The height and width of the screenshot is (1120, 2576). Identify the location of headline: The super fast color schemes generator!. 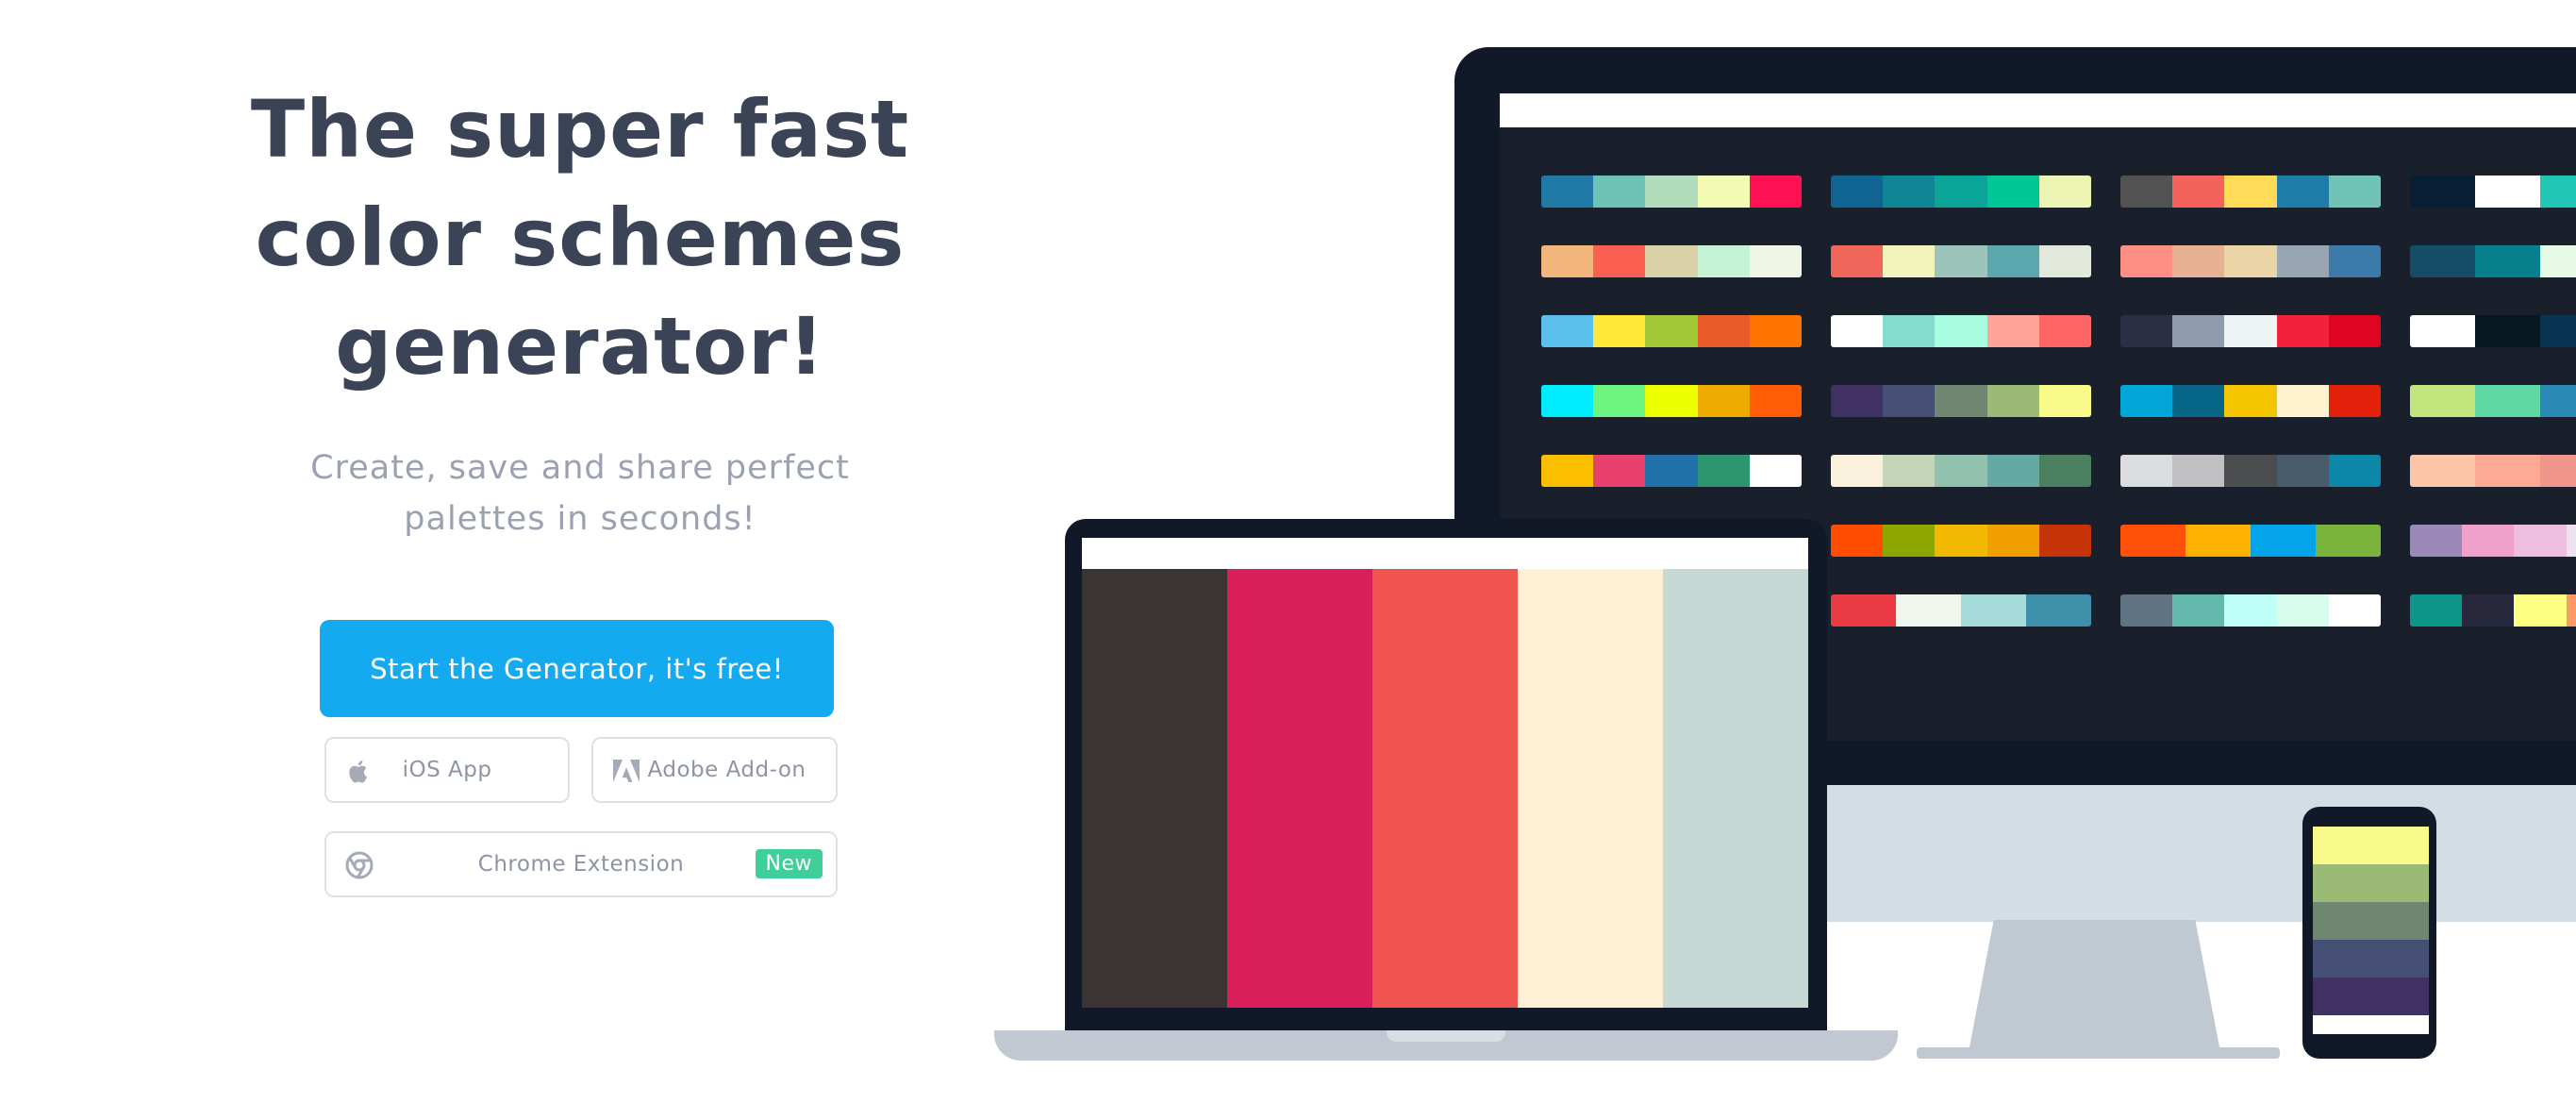
(581, 238).